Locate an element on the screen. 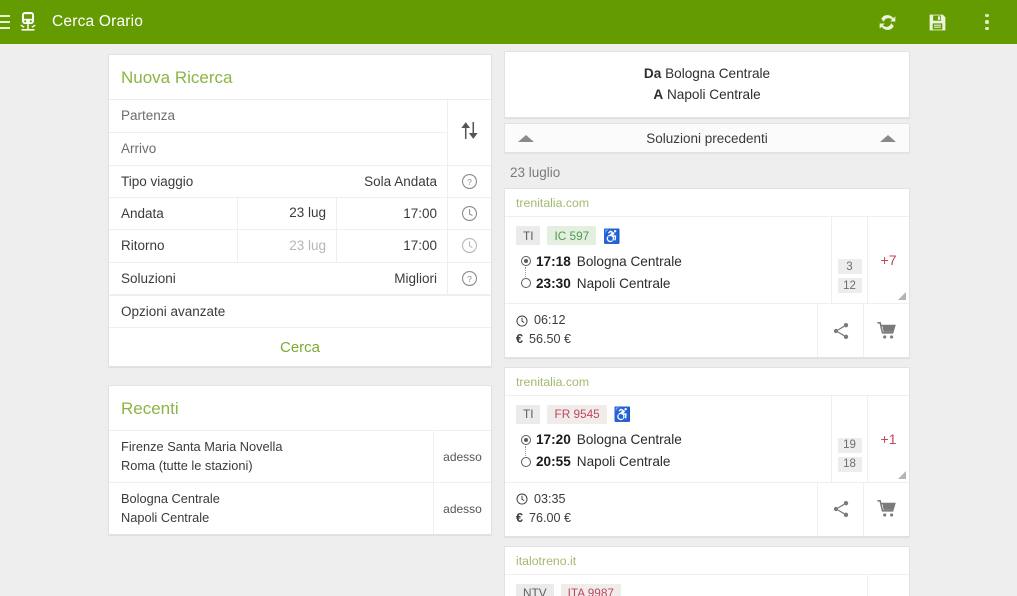  operator-badge: TI is located at coordinates (528, 236).